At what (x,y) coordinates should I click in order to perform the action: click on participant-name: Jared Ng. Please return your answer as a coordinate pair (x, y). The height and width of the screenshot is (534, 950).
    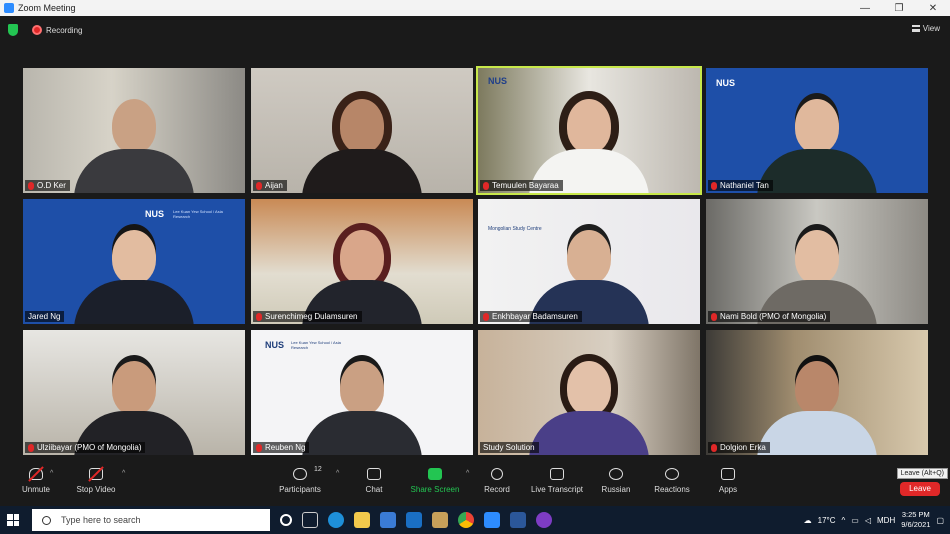
    Looking at the image, I should click on (44, 316).